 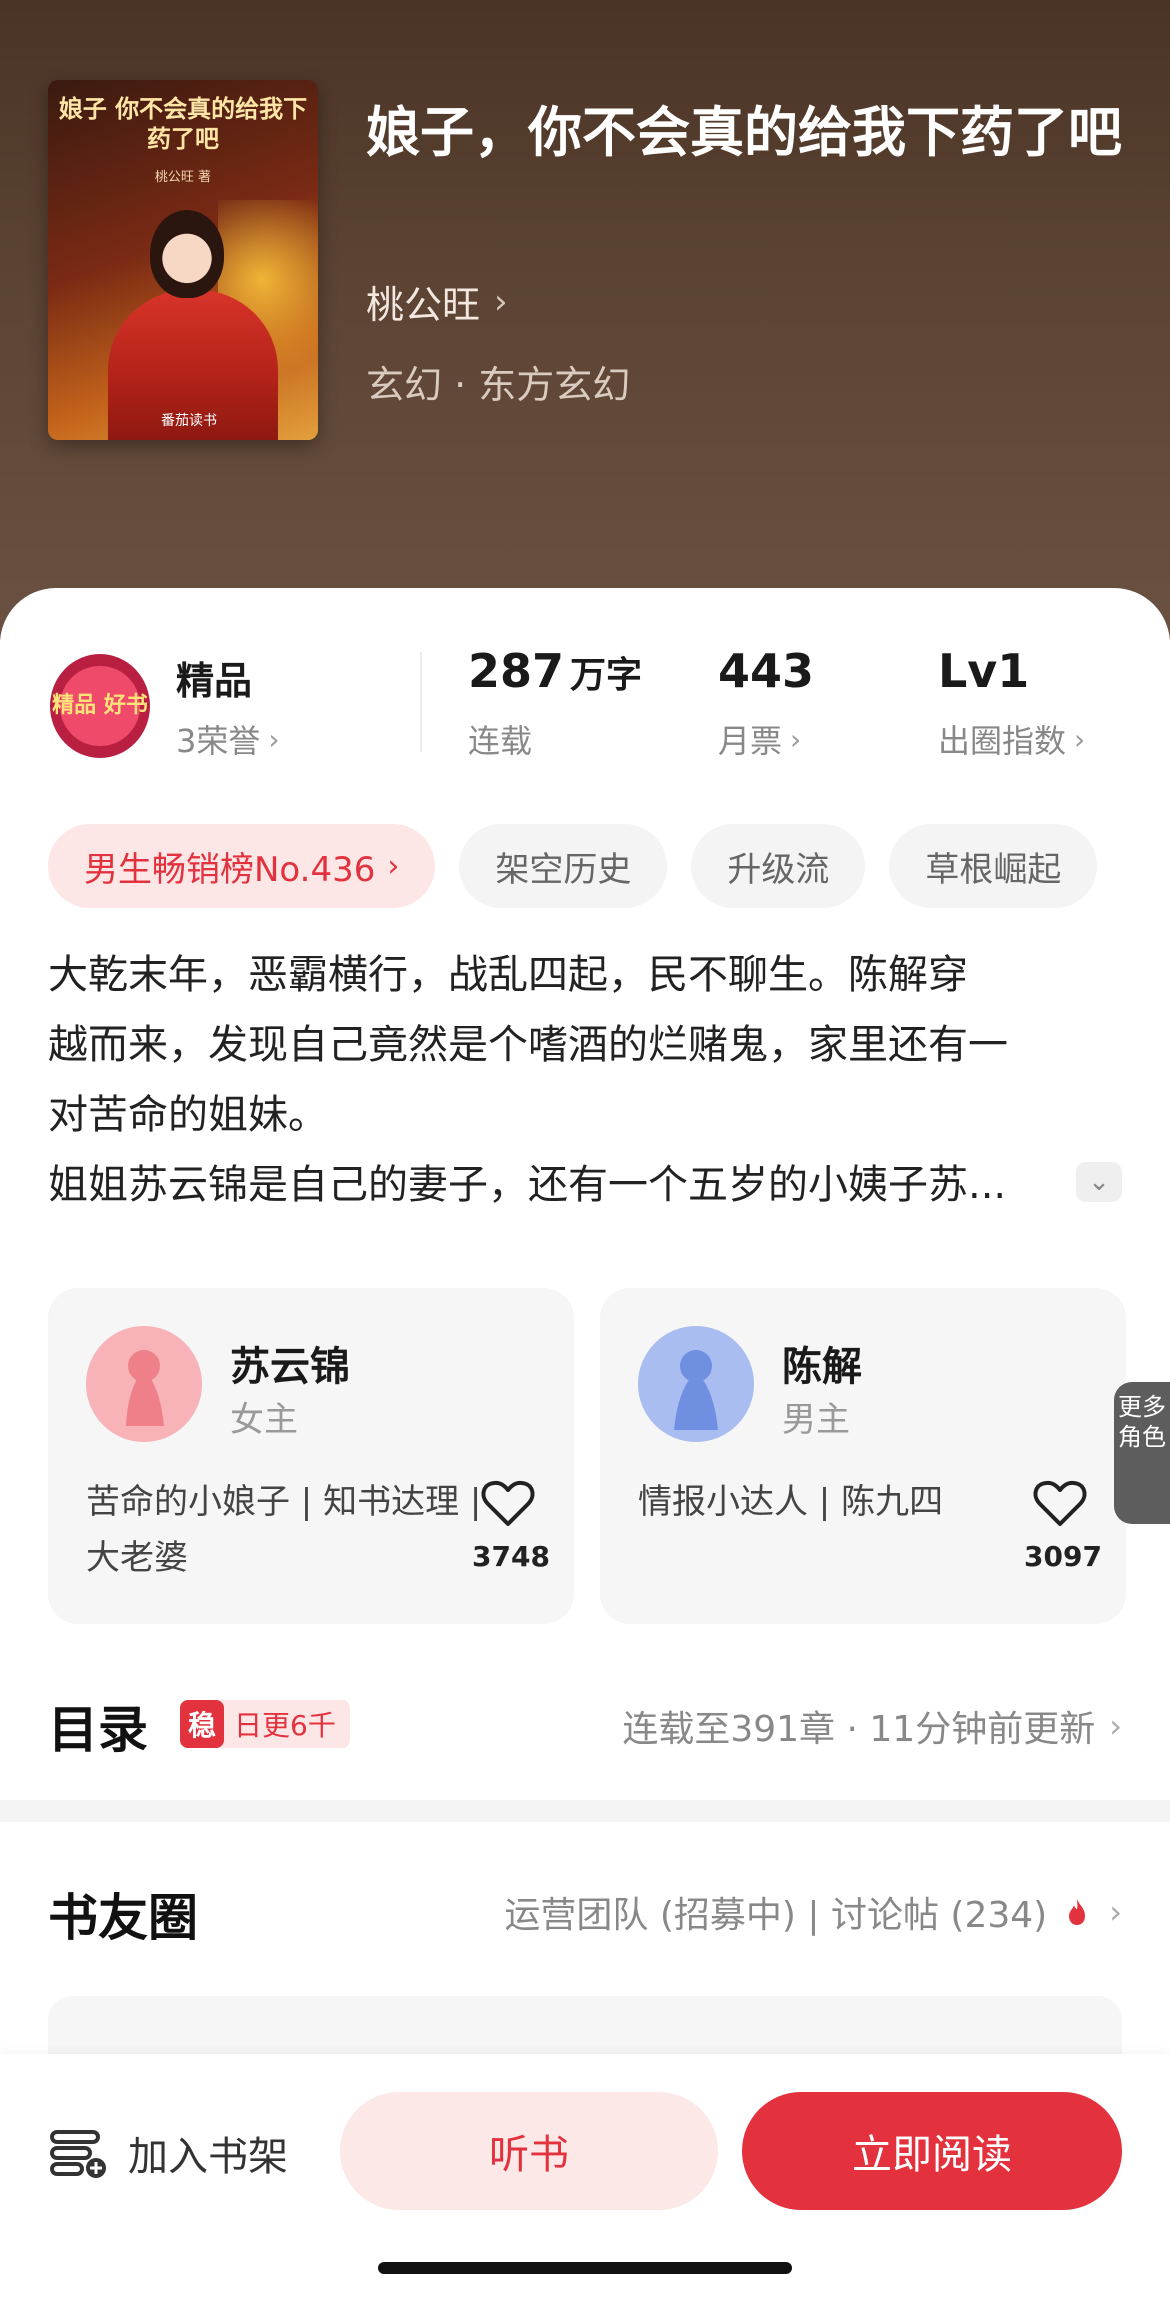 What do you see at coordinates (285, 1725) in the screenshot?
I see `update-badge-text: 日更6千` at bounding box center [285, 1725].